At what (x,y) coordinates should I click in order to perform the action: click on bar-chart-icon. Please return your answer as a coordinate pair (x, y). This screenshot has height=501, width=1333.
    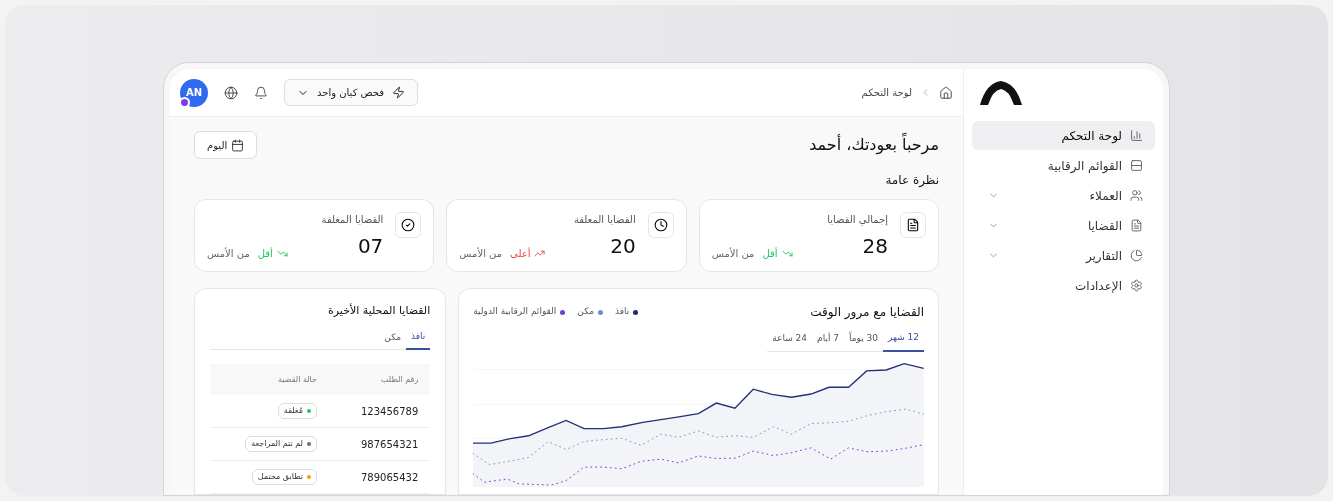
    Looking at the image, I should click on (1136, 135).